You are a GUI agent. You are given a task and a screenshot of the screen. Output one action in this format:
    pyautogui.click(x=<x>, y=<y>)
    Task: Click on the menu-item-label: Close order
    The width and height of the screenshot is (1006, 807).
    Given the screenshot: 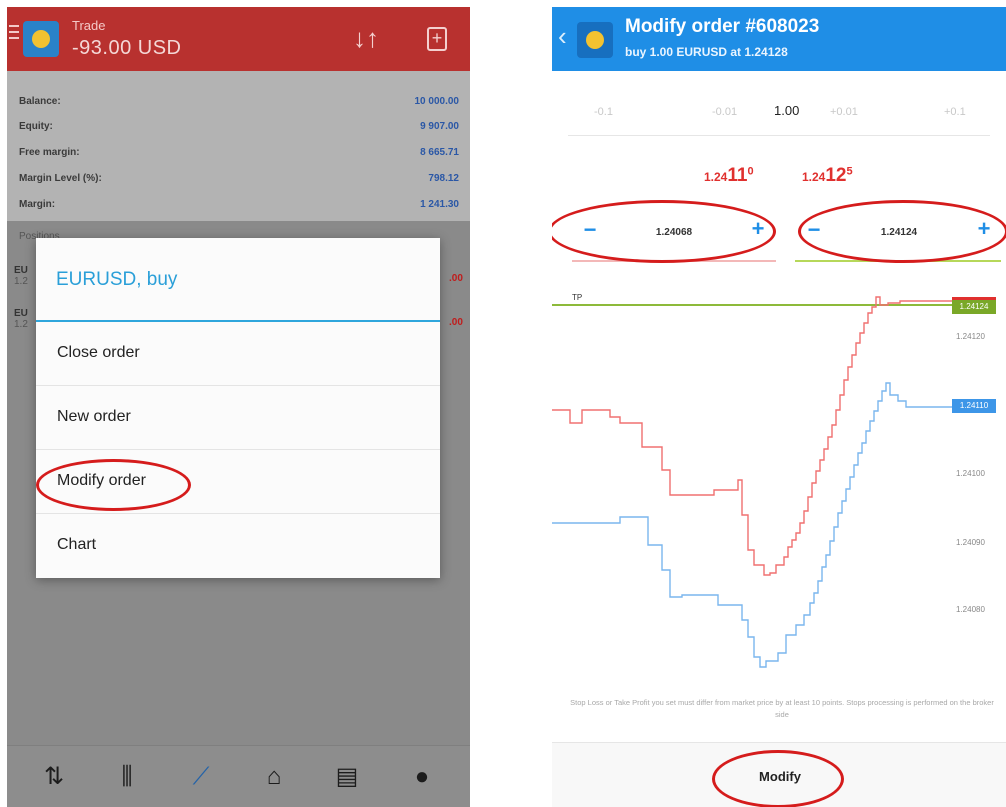 What is the action you would take?
    pyautogui.click(x=98, y=352)
    